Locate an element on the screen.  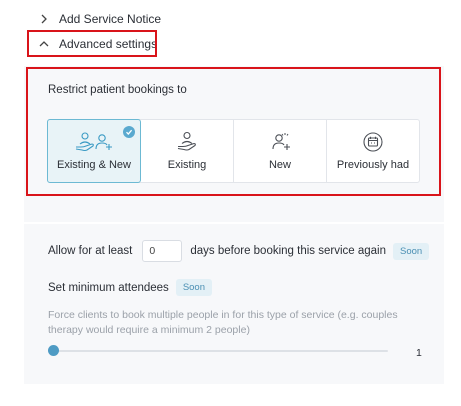
minimum-attendees-row: Set minimum attendees Soon is located at coordinates (130, 287).